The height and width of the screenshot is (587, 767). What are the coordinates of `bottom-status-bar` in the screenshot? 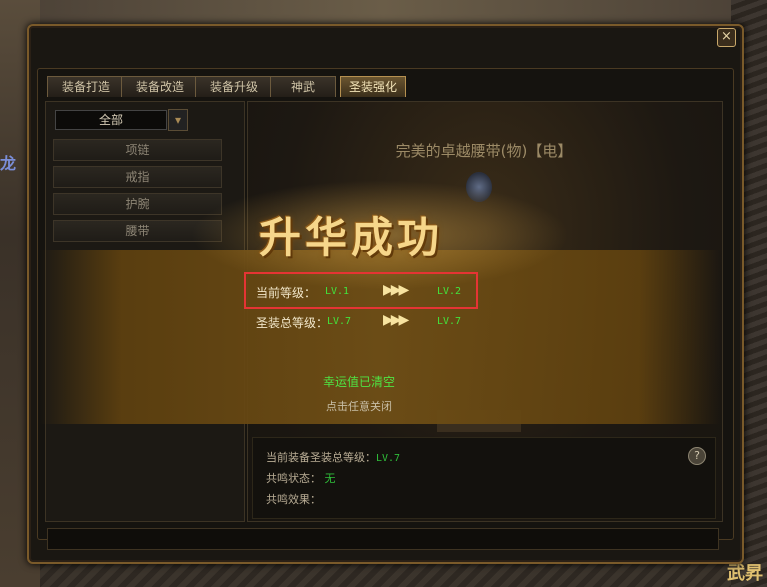 It's located at (383, 539).